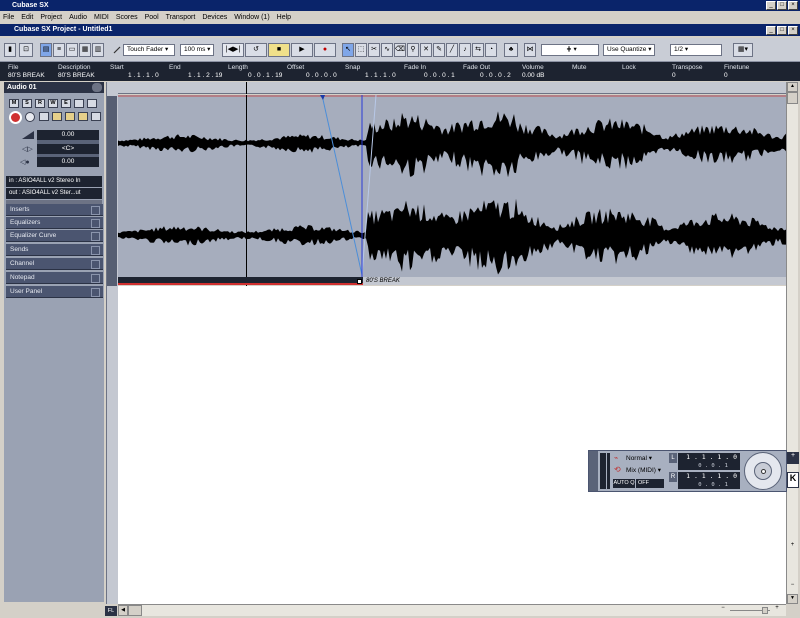  What do you see at coordinates (54, 278) in the screenshot?
I see `section-notepad: Notepad` at bounding box center [54, 278].